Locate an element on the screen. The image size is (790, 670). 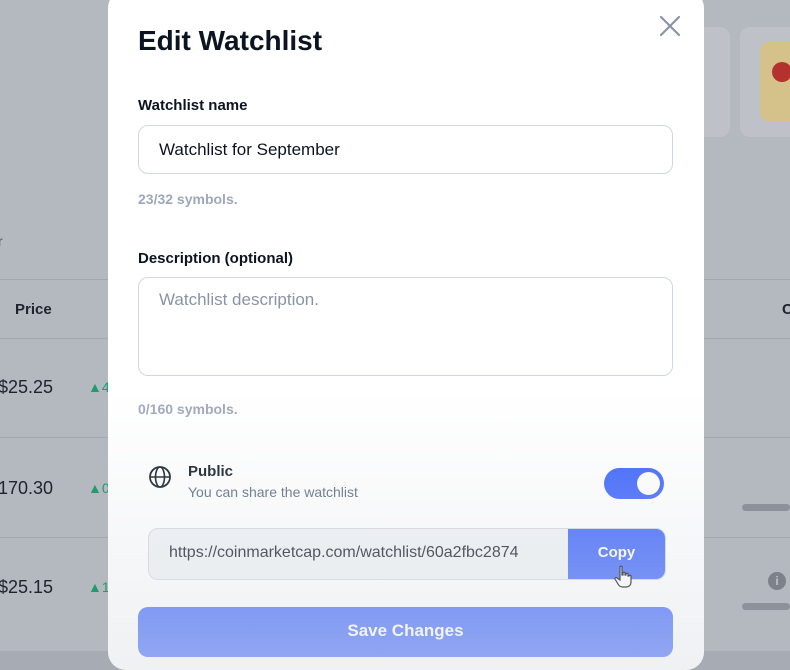
background-partial-label: r is located at coordinates (1, 241).